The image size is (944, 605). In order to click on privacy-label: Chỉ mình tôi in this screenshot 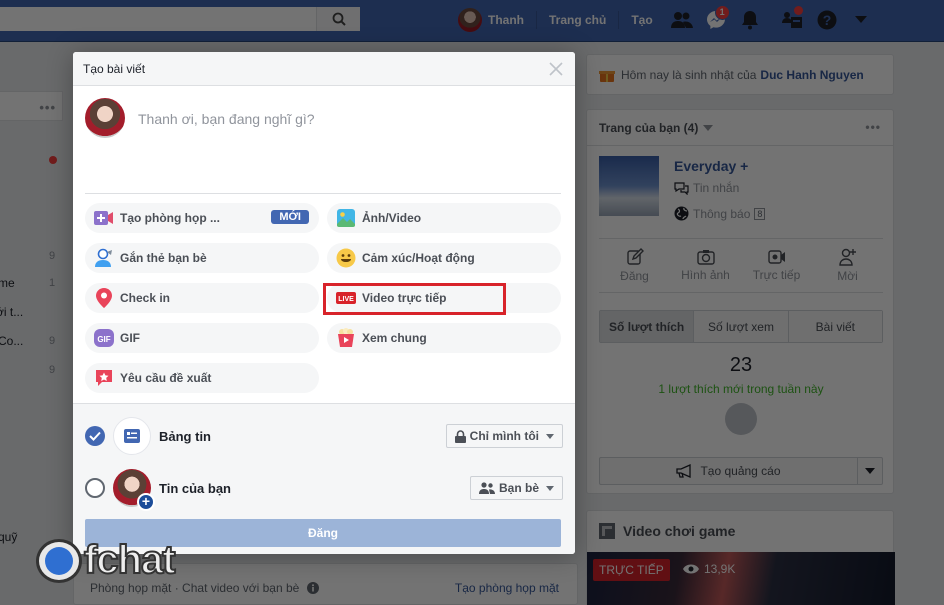, I will do `click(504, 436)`.